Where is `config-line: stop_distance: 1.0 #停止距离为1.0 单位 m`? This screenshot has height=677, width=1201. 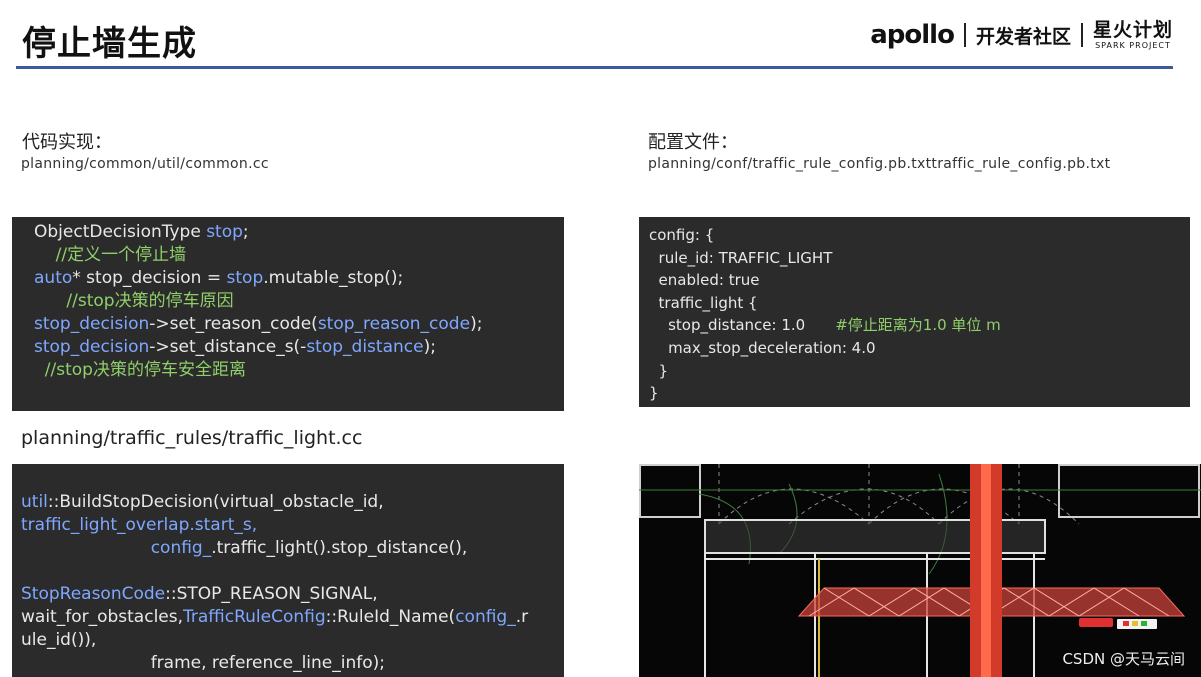 config-line: stop_distance: 1.0 #停止距离为1.0 单位 m is located at coordinates (825, 325).